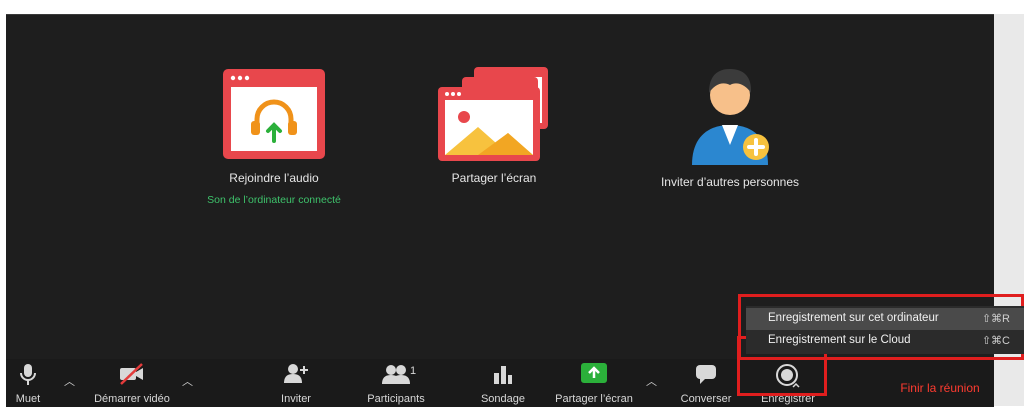 Image resolution: width=1024 pixels, height=407 pixels. Describe the element at coordinates (296, 376) in the screenshot. I see `invite-person-icon` at that location.